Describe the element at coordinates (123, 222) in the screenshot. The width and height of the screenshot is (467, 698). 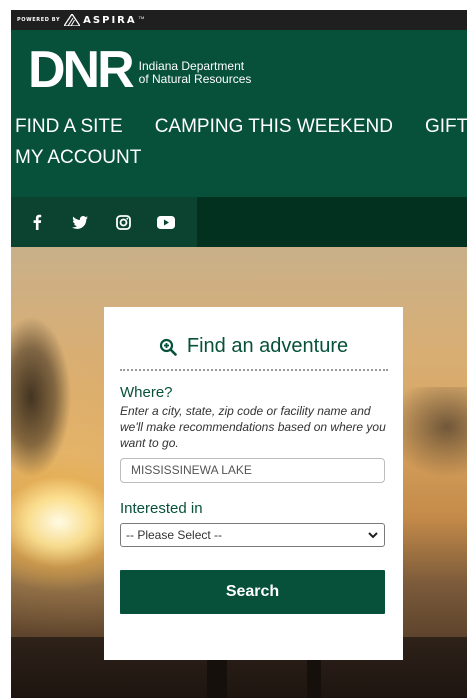
I see `instagram-icon` at that location.